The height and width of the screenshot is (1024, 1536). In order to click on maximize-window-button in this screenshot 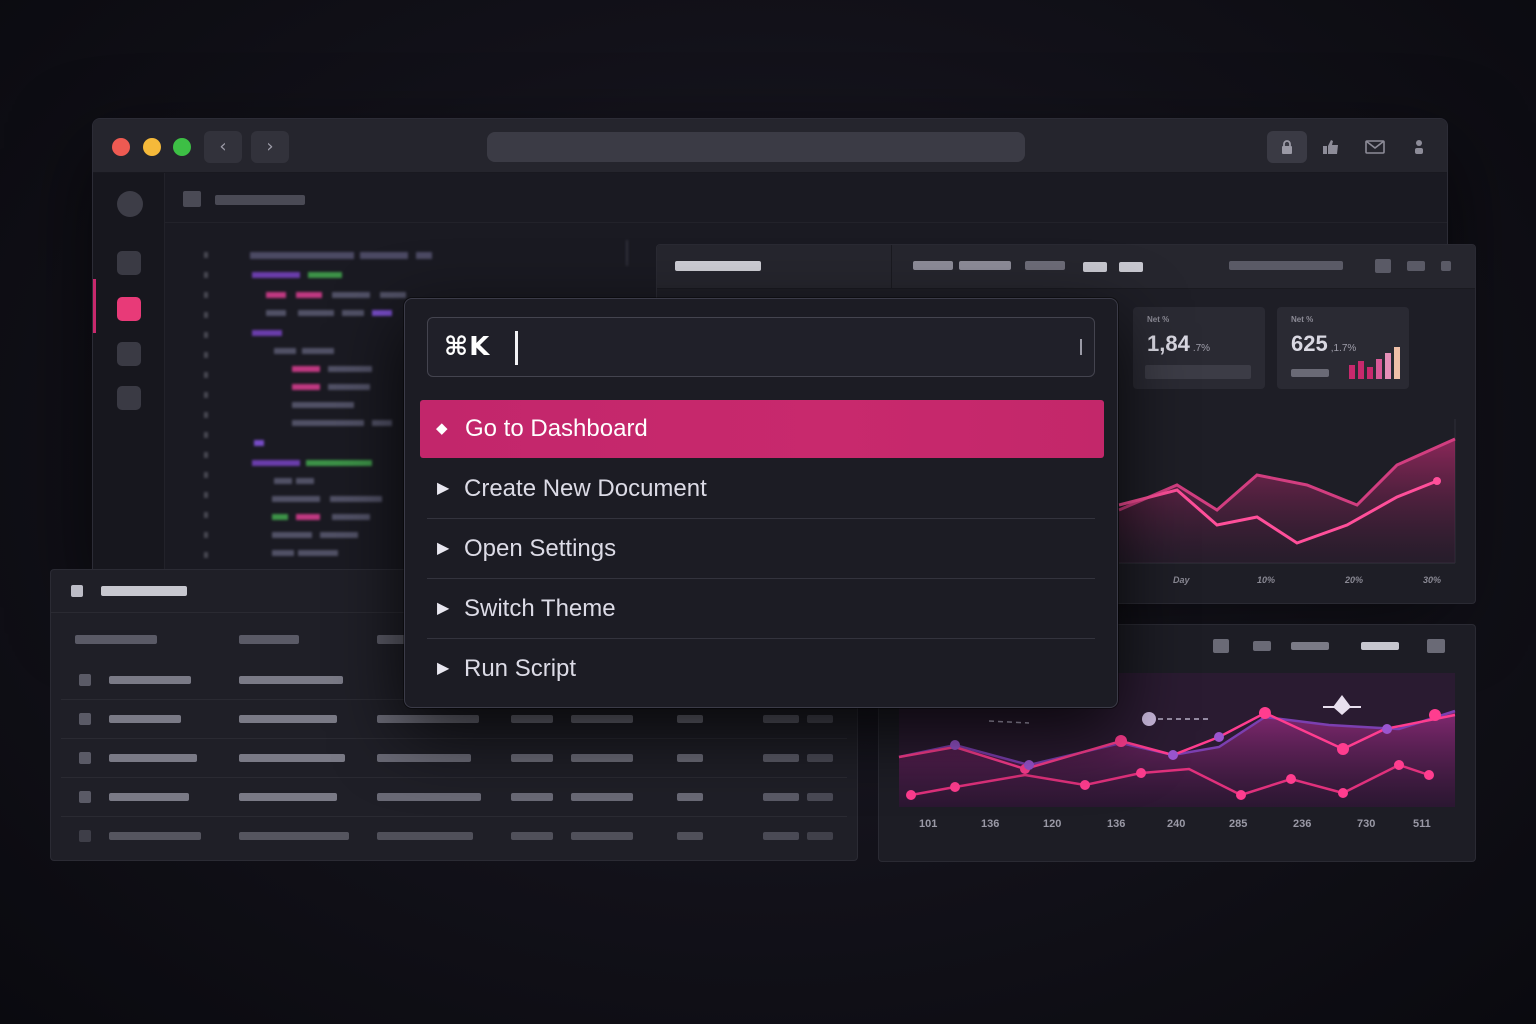, I will do `click(182, 147)`.